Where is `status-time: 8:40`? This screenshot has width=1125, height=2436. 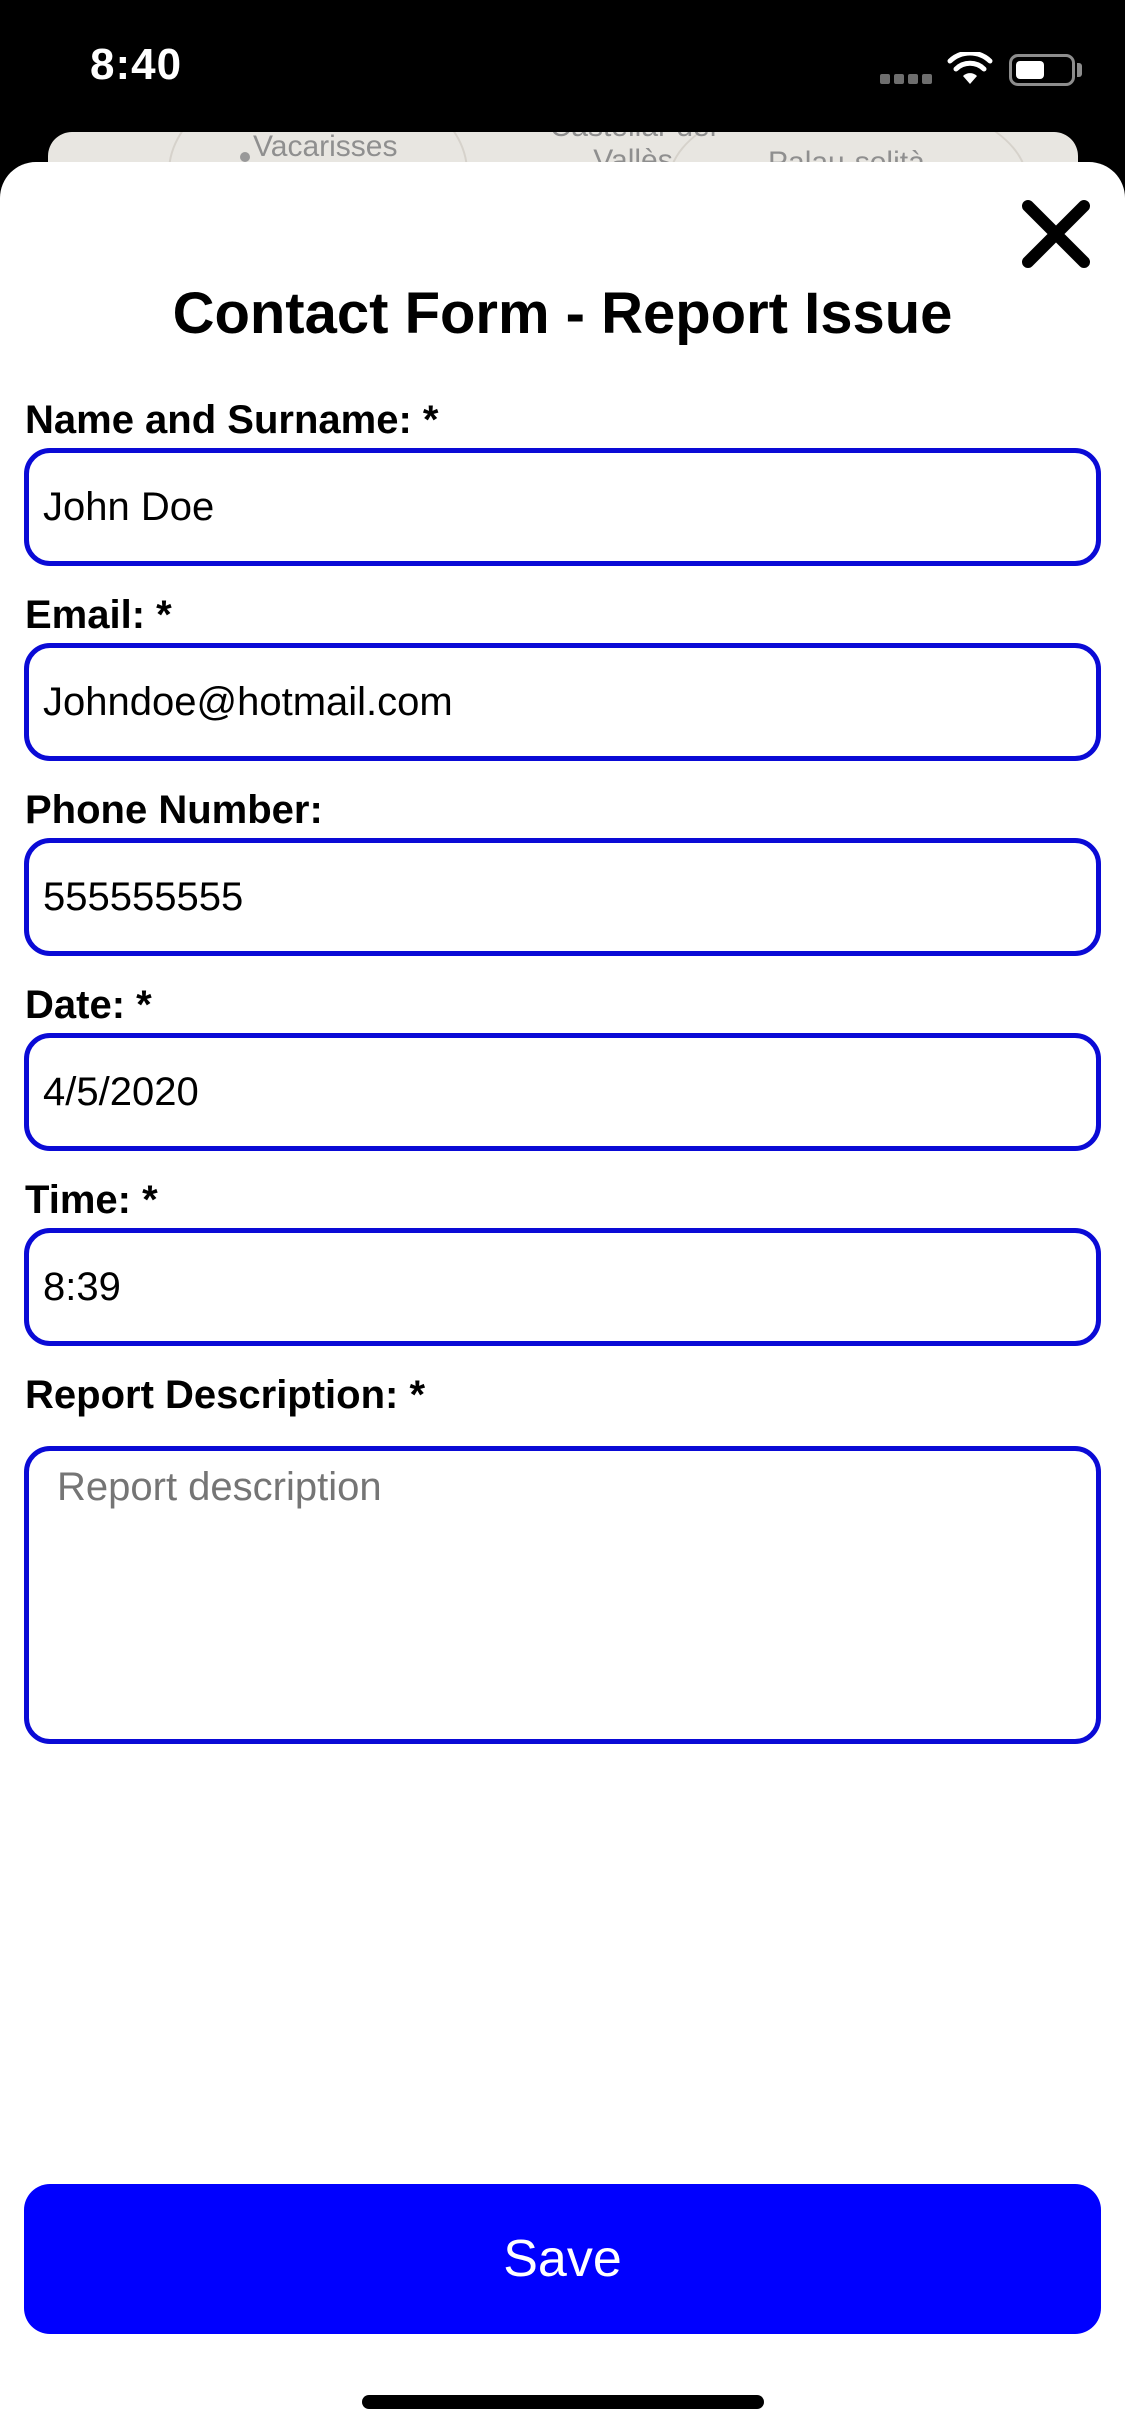
status-time: 8:40 is located at coordinates (136, 64).